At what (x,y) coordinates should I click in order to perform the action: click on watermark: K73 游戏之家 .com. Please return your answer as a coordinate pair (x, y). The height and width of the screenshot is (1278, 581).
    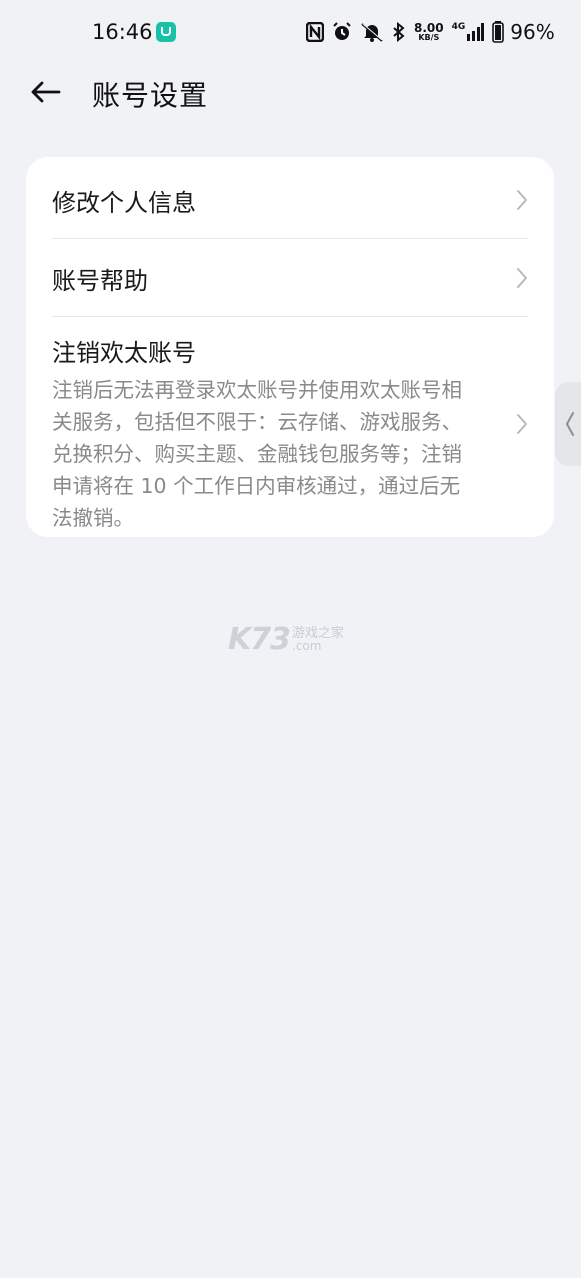
    Looking at the image, I should click on (286, 639).